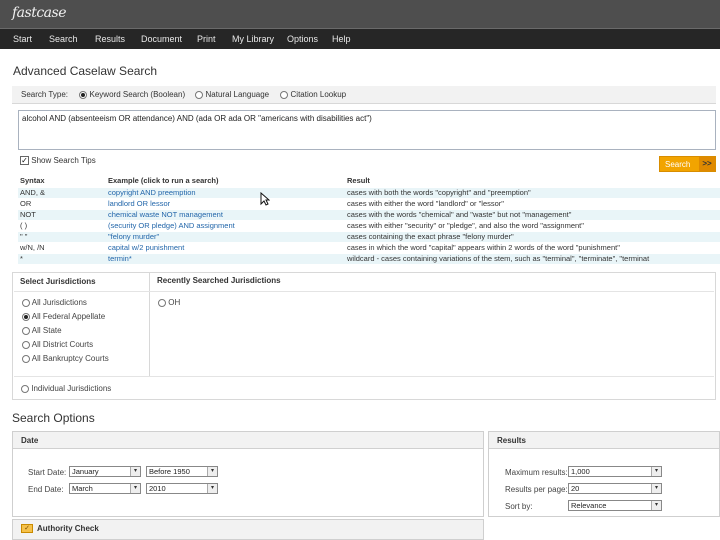 This screenshot has height=540, width=720. What do you see at coordinates (110, 39) in the screenshot?
I see `nav-results: Results` at bounding box center [110, 39].